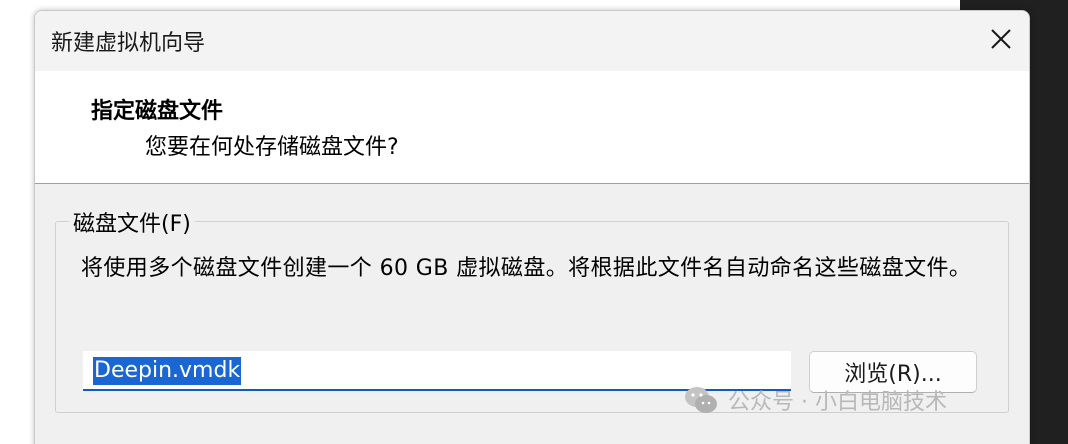 Image resolution: width=1068 pixels, height=444 pixels. What do you see at coordinates (167, 371) in the screenshot?
I see `filename-selected-text: Deepin.vmdk` at bounding box center [167, 371].